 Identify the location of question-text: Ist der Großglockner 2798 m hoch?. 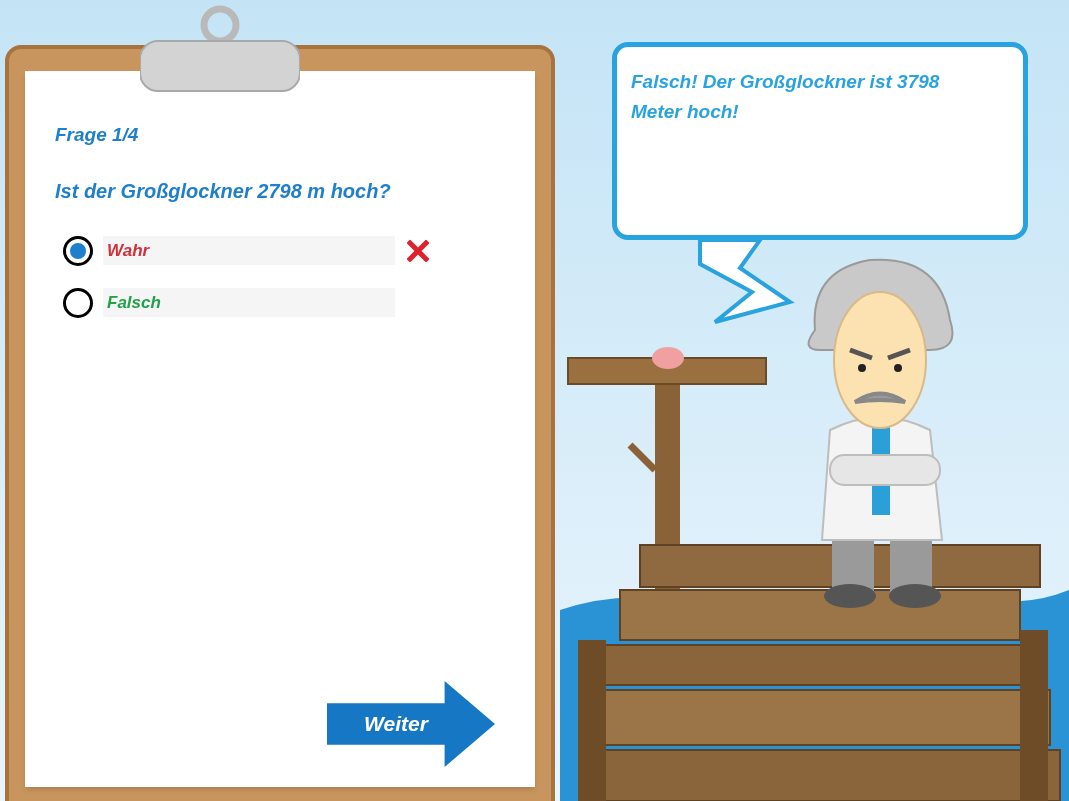
(223, 191).